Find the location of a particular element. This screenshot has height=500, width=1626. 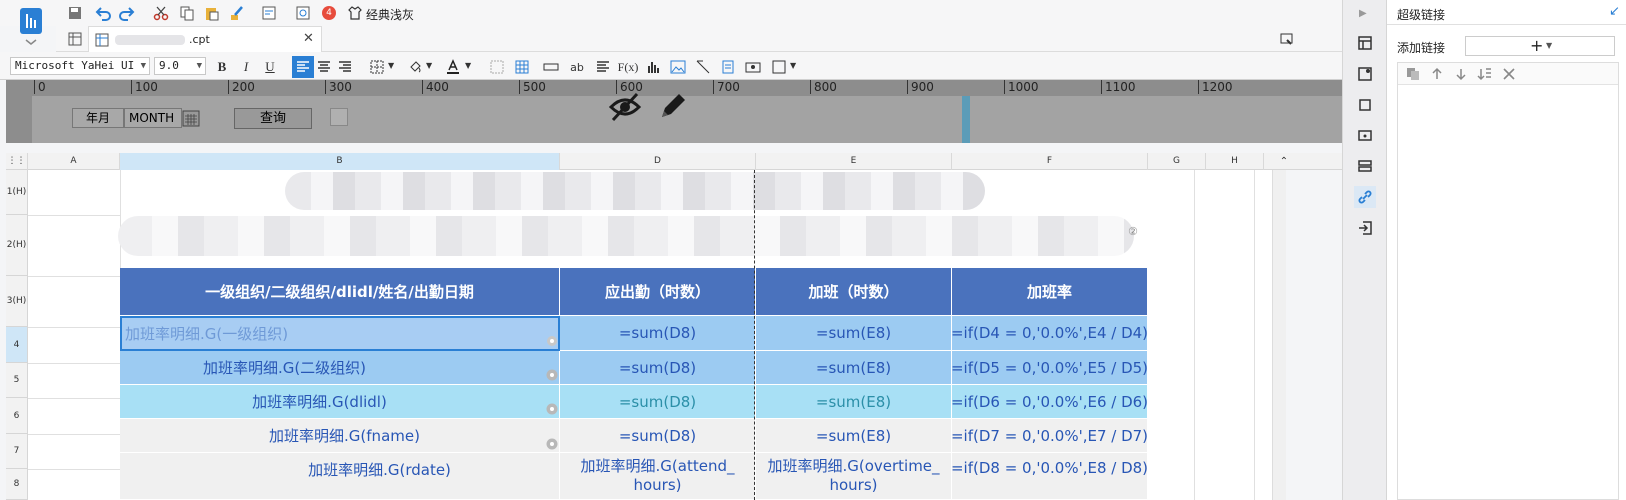

save-icon is located at coordinates (75, 13).